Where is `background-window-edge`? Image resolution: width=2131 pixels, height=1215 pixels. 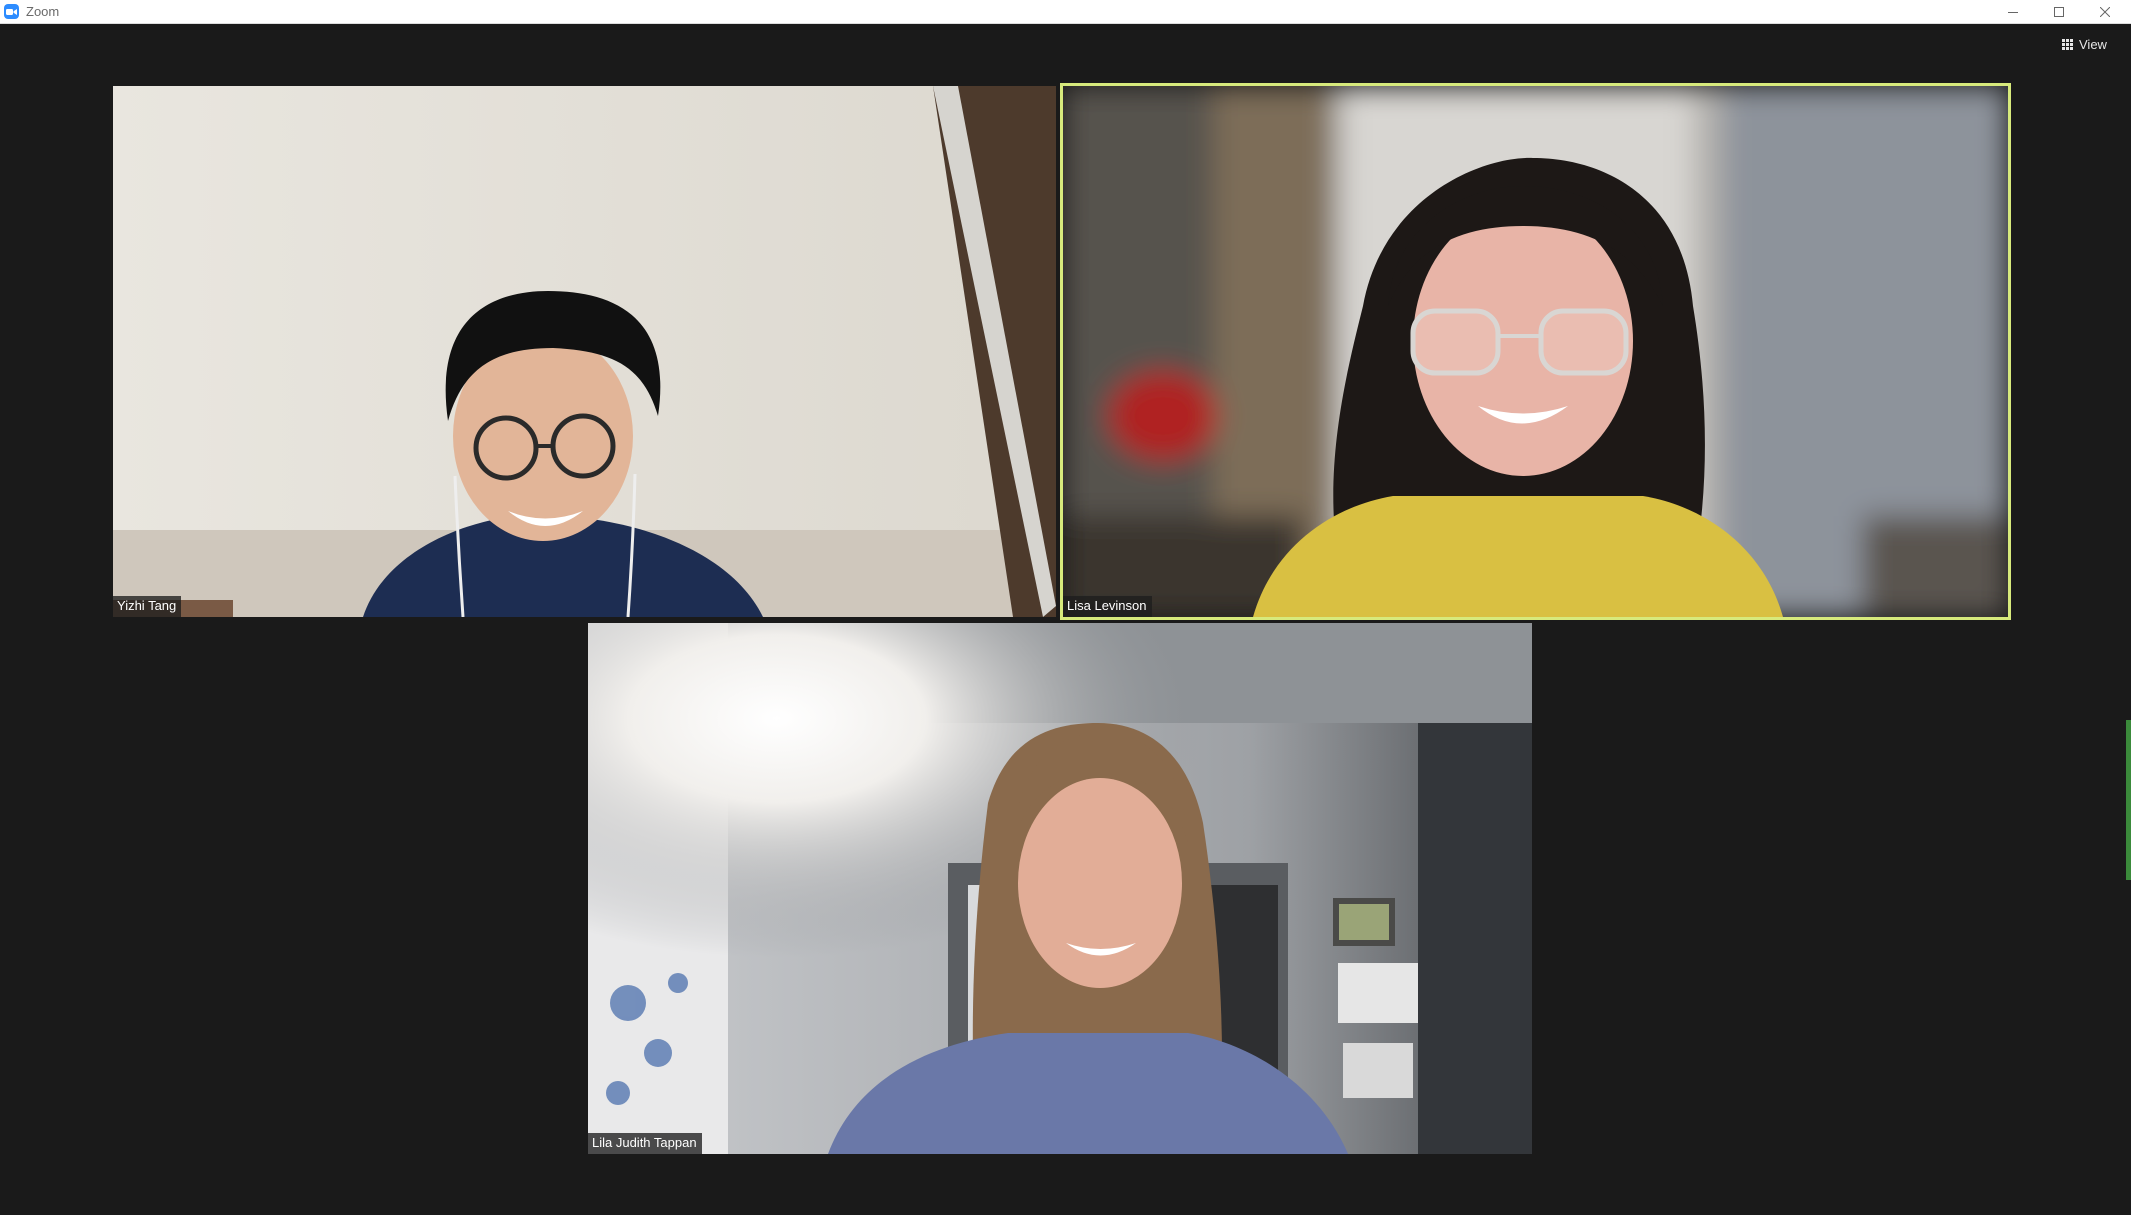 background-window-edge is located at coordinates (2128, 800).